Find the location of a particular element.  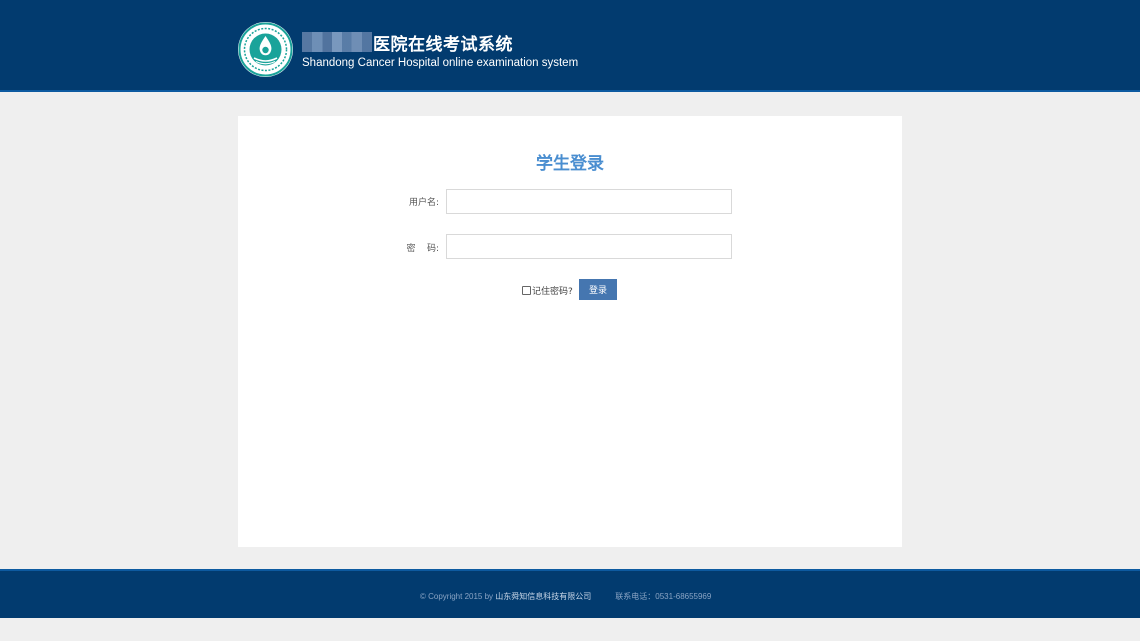

footer-copyright: © Copyright 2015 by is located at coordinates (458, 596).